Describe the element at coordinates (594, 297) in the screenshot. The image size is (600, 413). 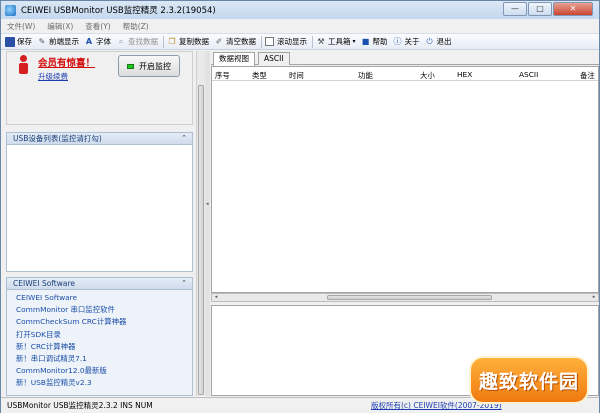
I see `scroll-right-icon: ▸` at that location.